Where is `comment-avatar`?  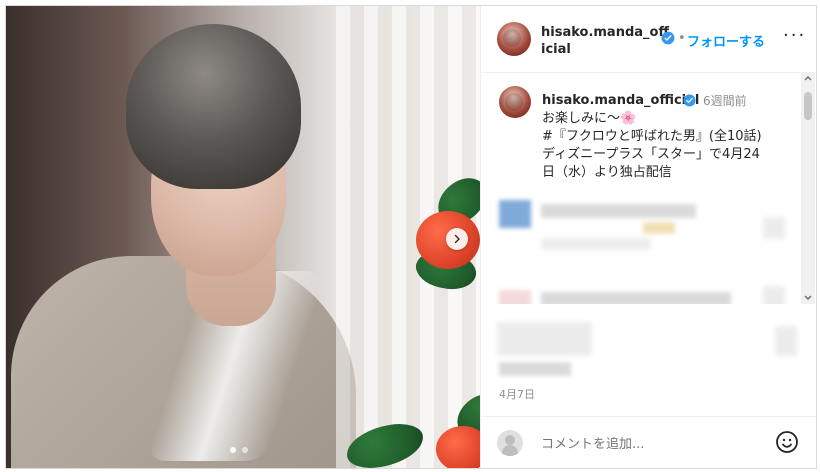 comment-avatar is located at coordinates (510, 443).